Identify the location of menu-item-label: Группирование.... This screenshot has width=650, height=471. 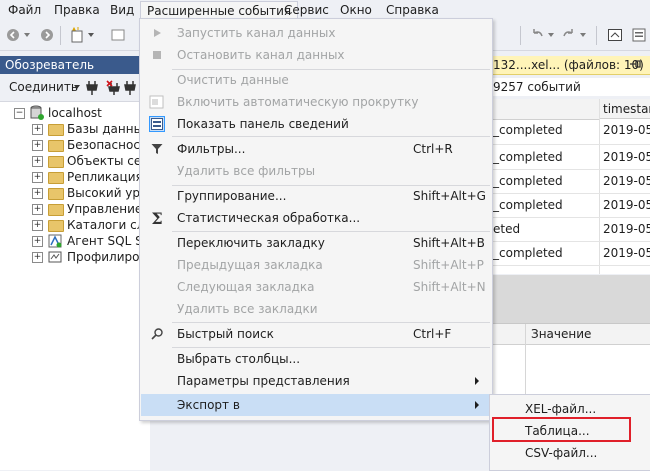
(232, 196).